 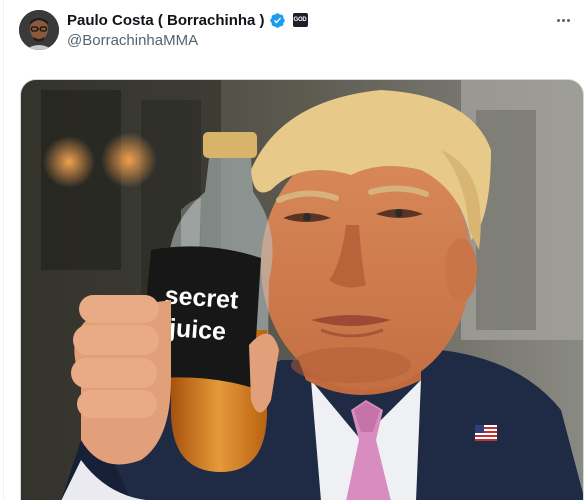 I want to click on author-display-name: Paulo Costa ( Borrachinha ), so click(x=166, y=20).